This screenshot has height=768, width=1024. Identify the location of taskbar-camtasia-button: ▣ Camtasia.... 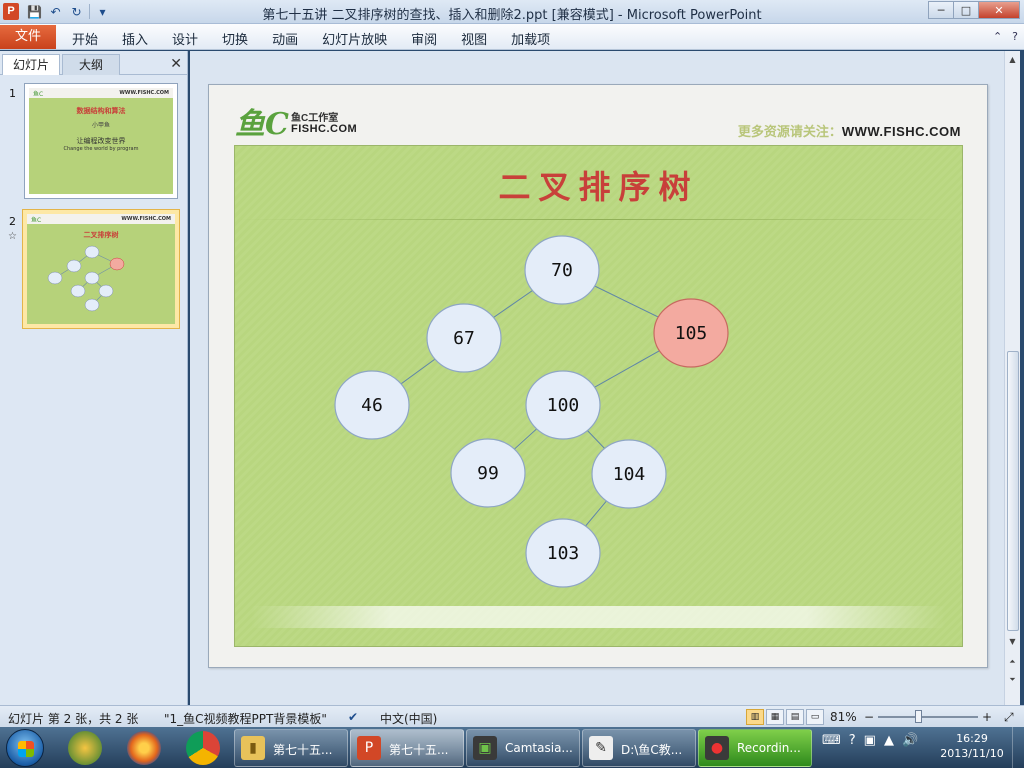
(523, 748).